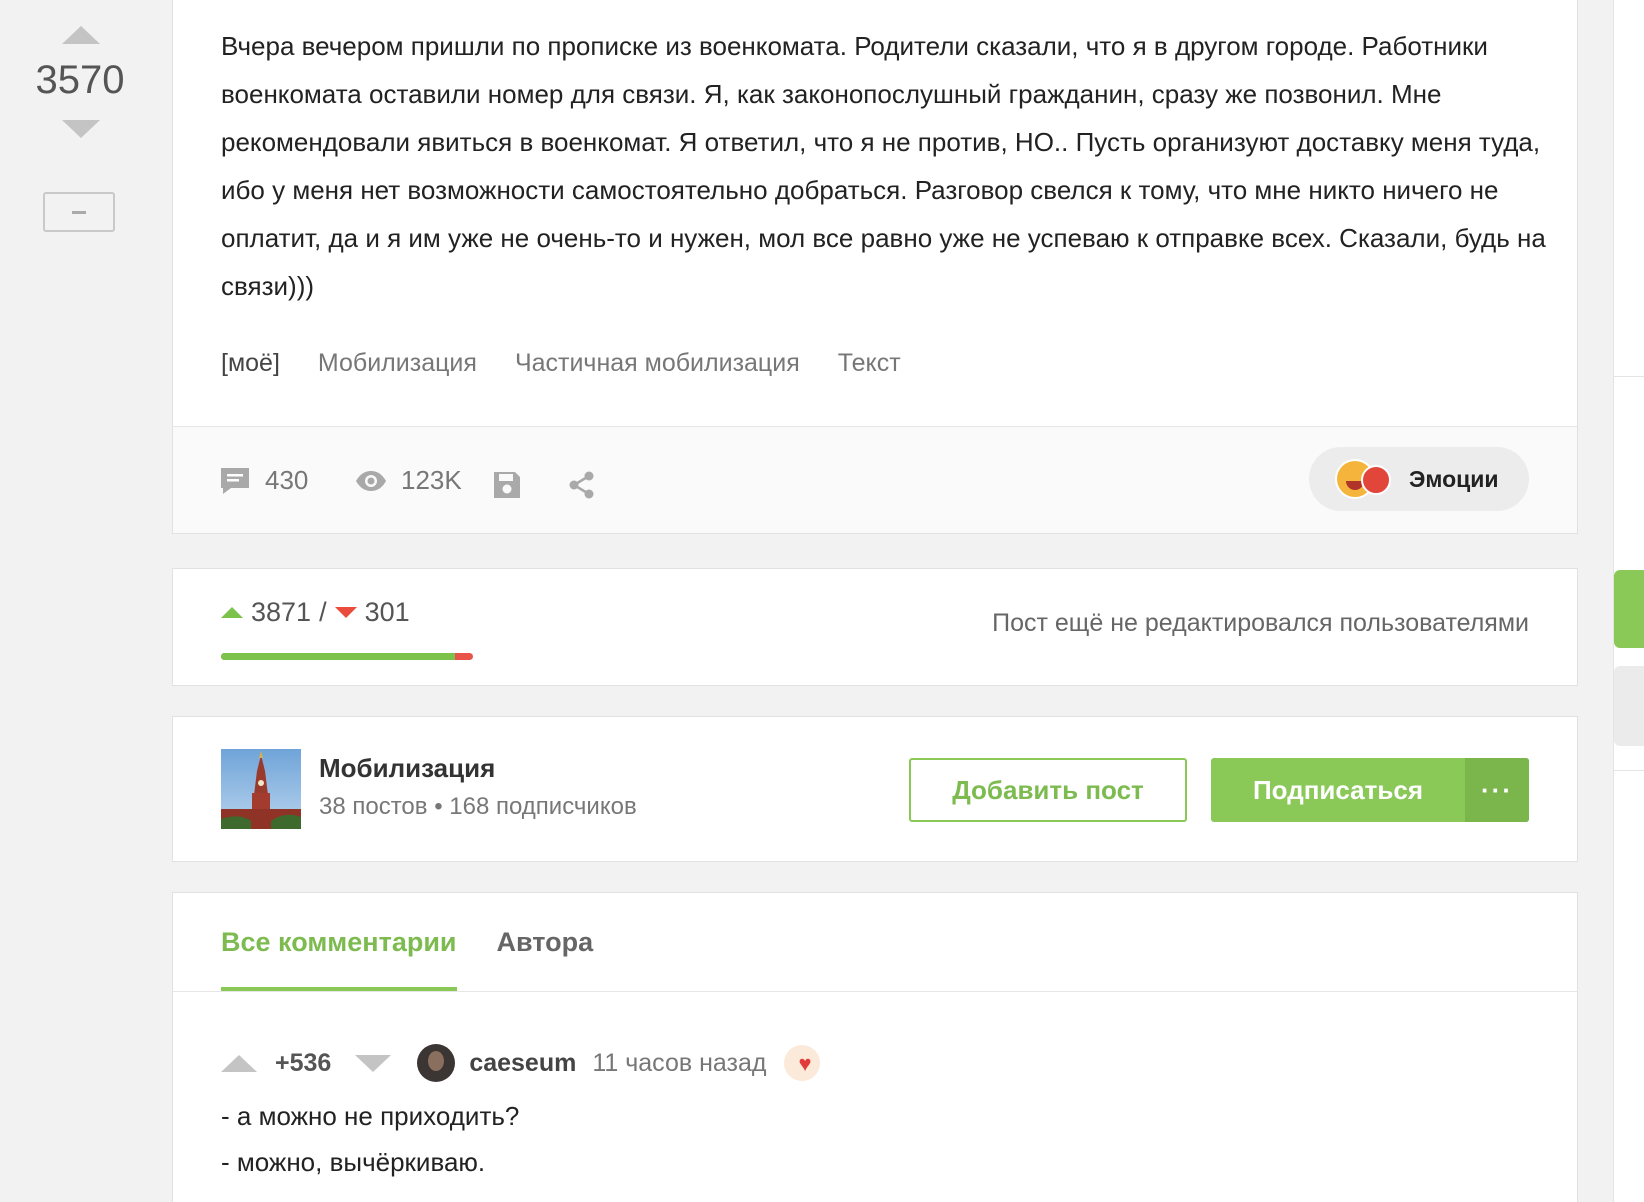  I want to click on comment-header: +536 caeseum 11 часов назад, so click(521, 1063).